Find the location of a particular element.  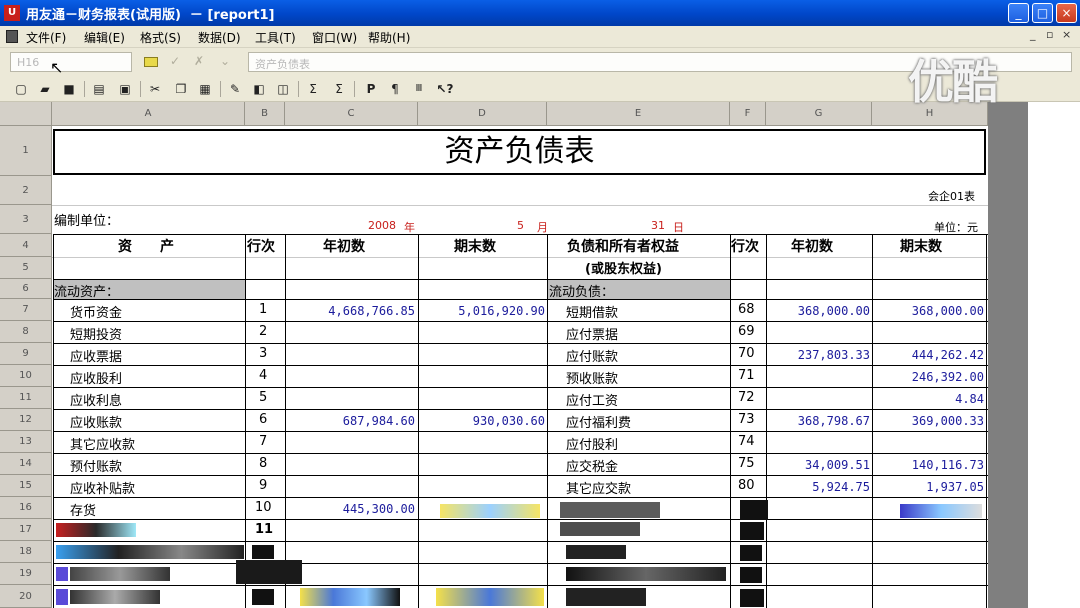

opening-value-2: 368,798.67 is located at coordinates (833, 421).